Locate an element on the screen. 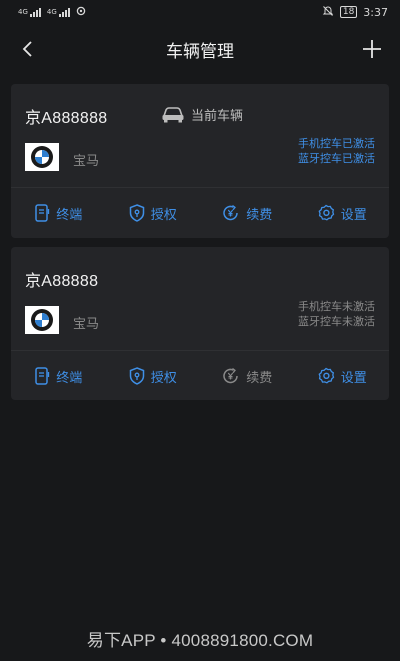 The width and height of the screenshot is (400, 661). bluetooth-control-status: 蓝牙控车未激活 is located at coordinates (336, 321).